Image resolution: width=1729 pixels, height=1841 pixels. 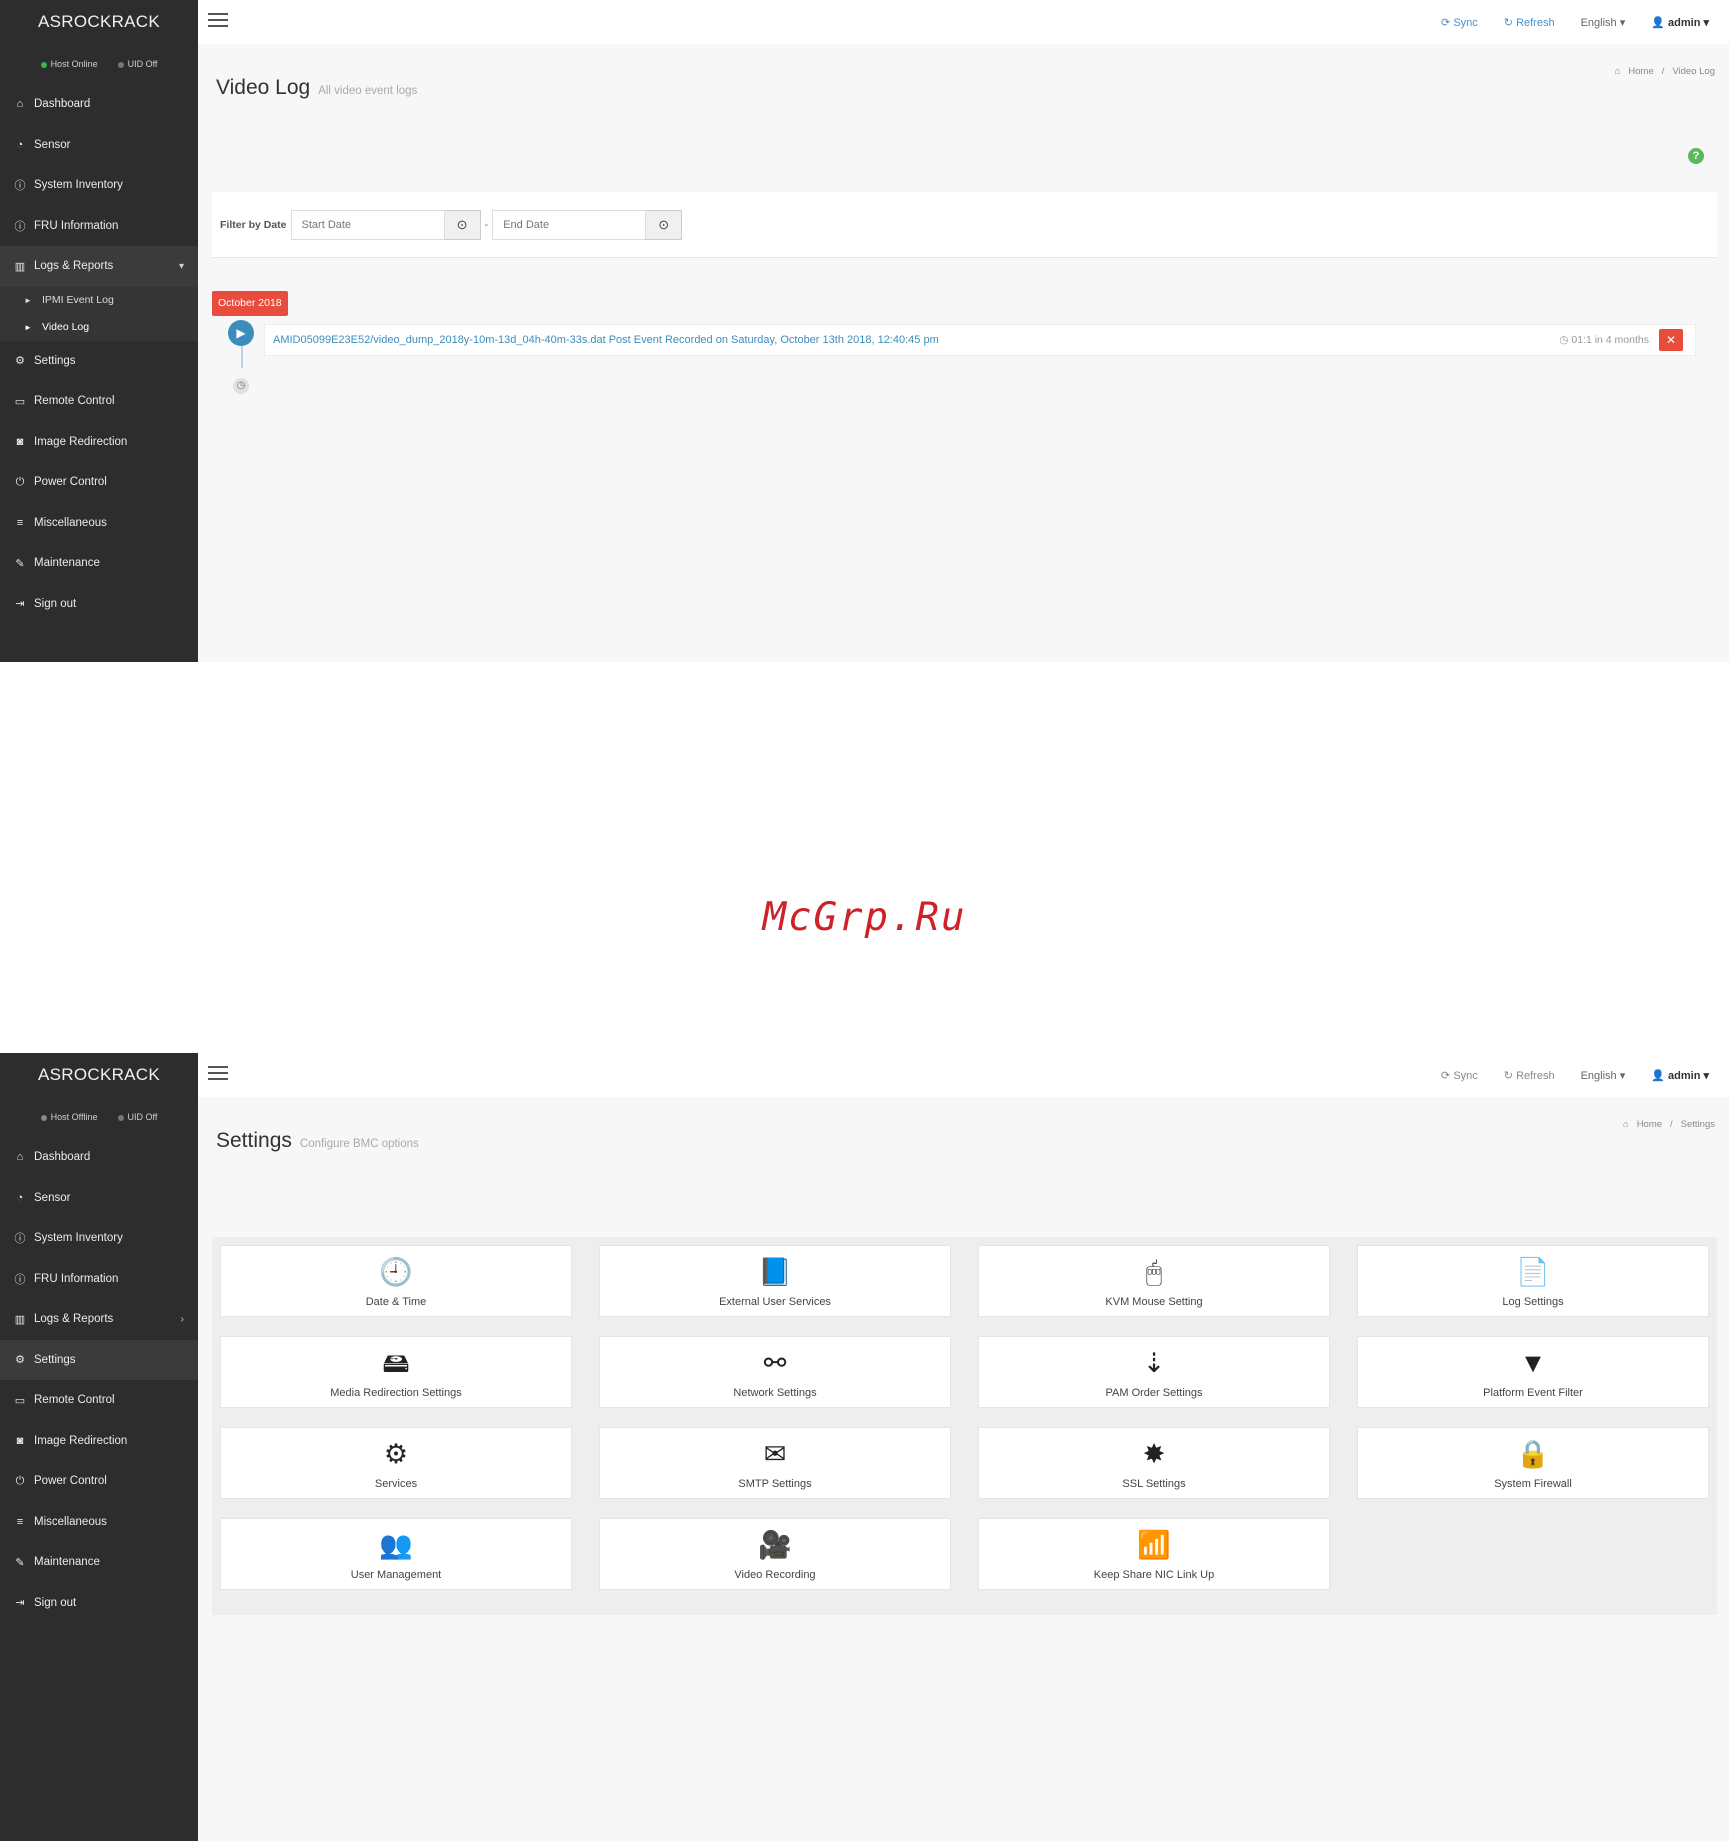 What do you see at coordinates (1533, 1302) in the screenshot?
I see `tile-label: Log Settings` at bounding box center [1533, 1302].